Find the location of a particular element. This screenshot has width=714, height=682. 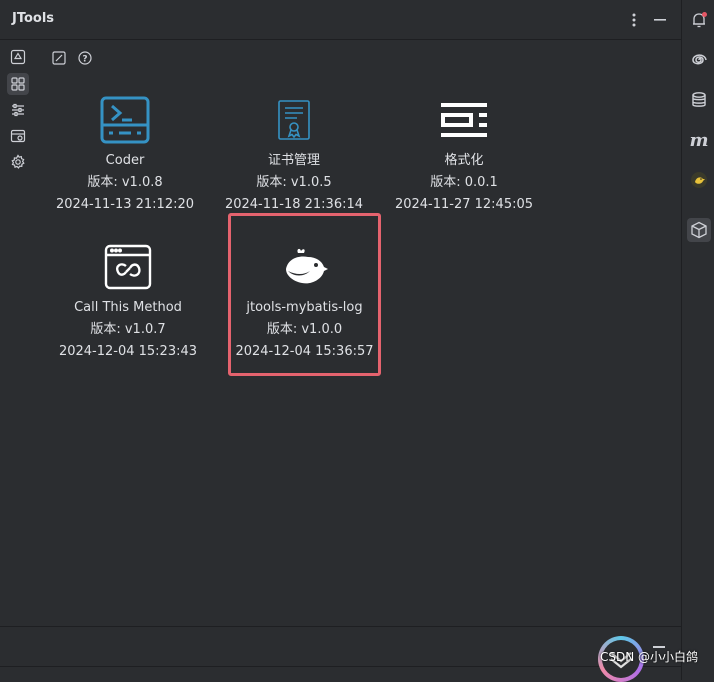

plugin-version: 版本: 0.0.1 is located at coordinates (464, 182).